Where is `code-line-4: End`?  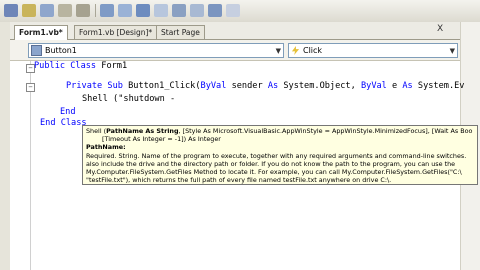
code-line-4: End is located at coordinates (68, 112).